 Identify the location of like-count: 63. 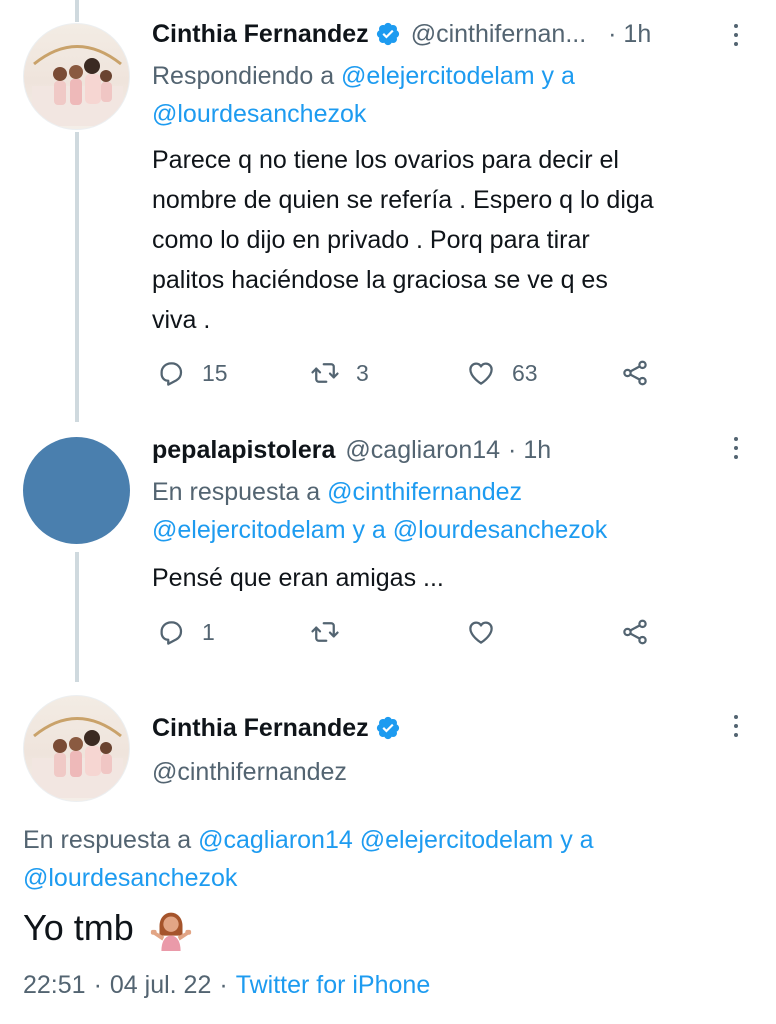
(525, 372).